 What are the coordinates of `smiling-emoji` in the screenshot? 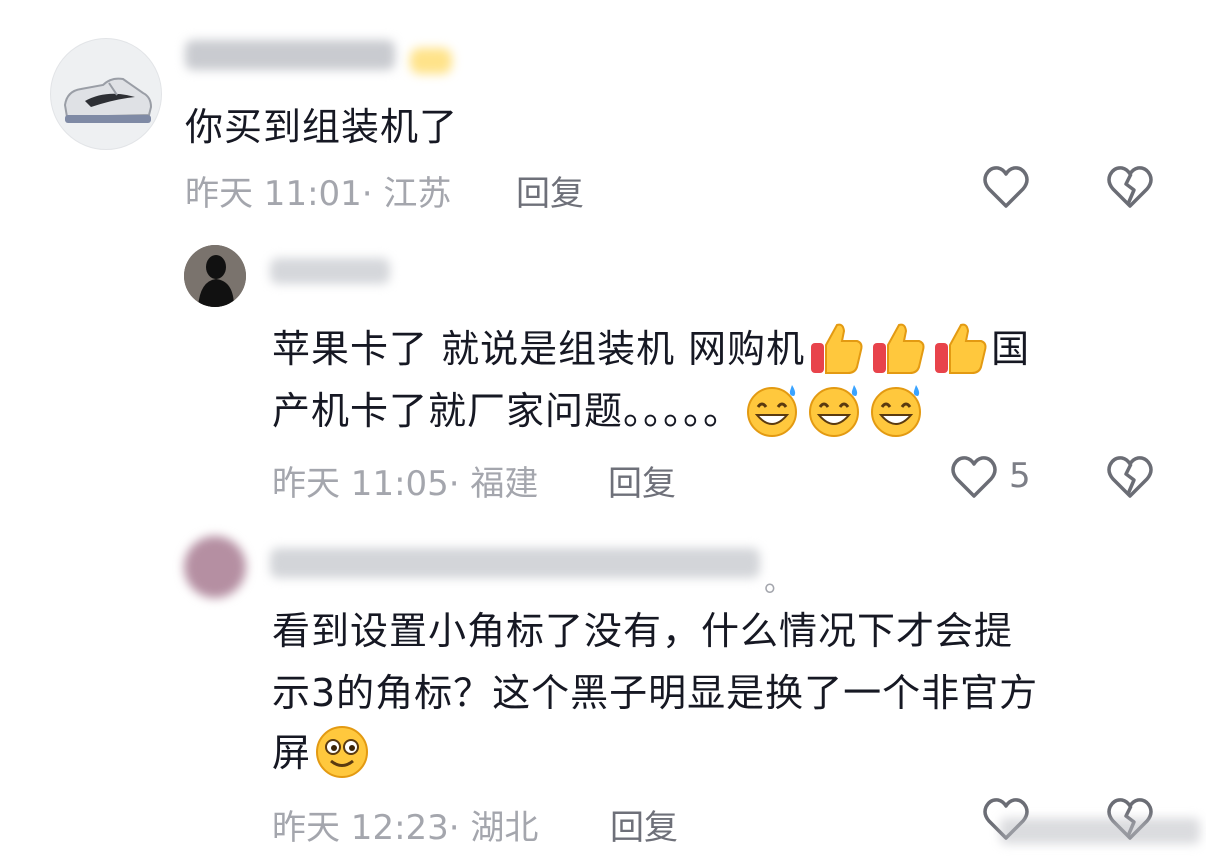 It's located at (342, 752).